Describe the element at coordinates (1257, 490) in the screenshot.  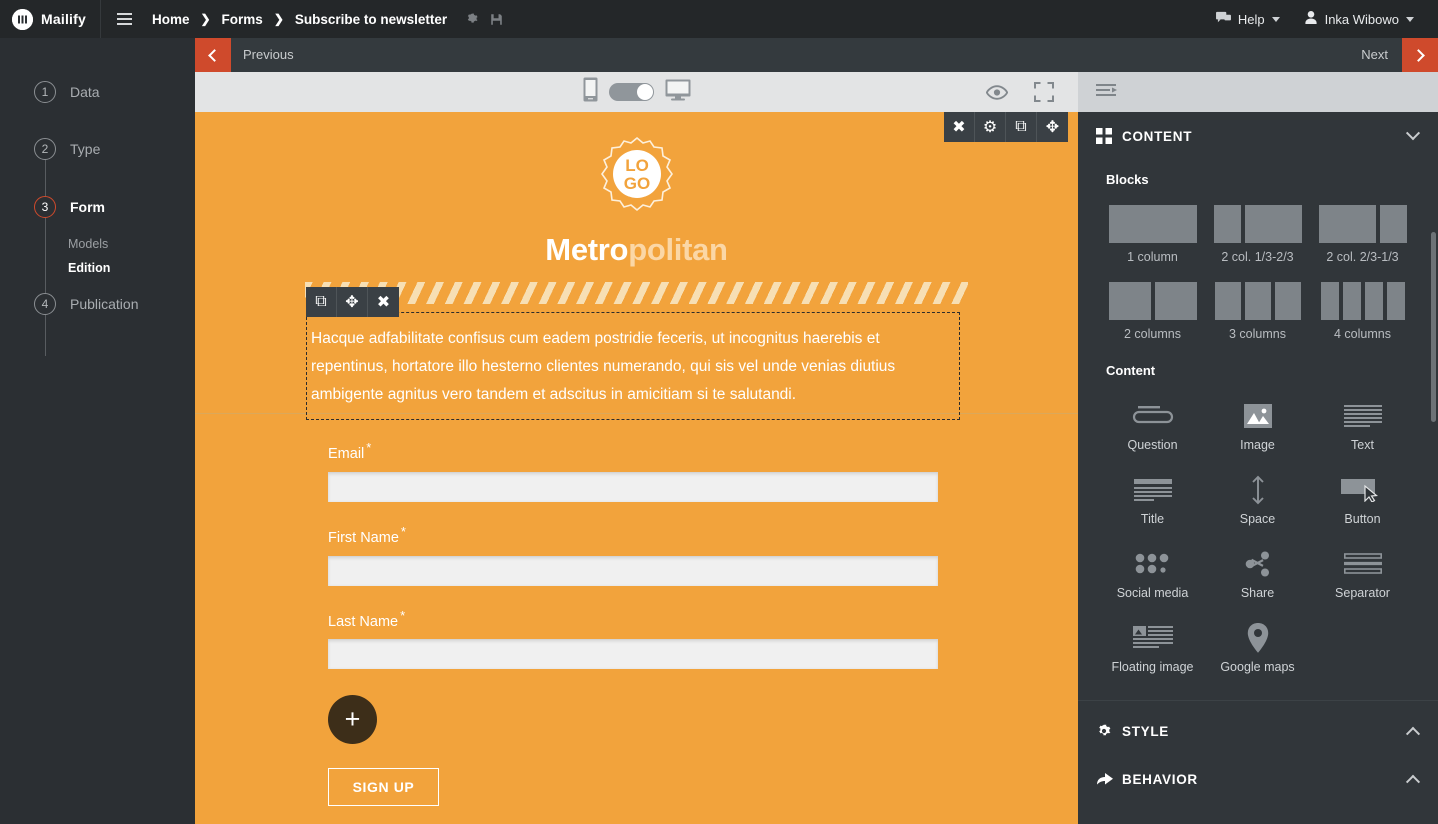
I see `vertical-arrows-icon` at that location.